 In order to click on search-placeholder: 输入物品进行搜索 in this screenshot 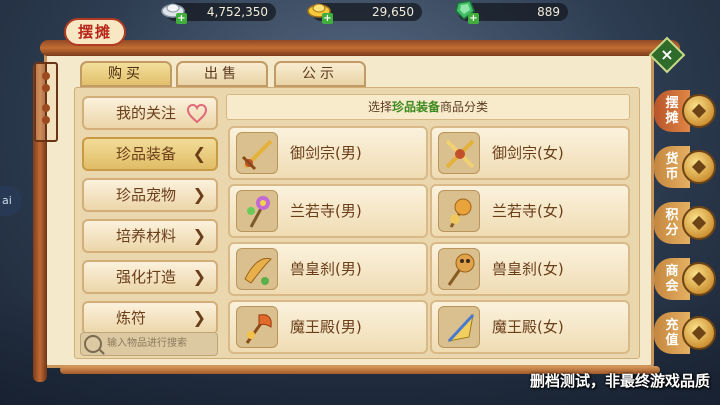, I will do `click(147, 343)`.